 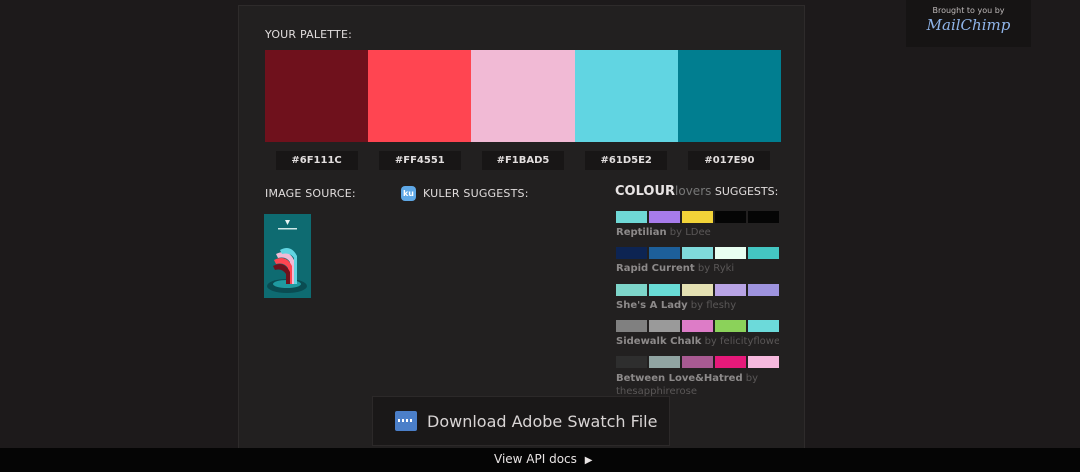 What do you see at coordinates (310, 193) in the screenshot?
I see `image-source-title: IMAGE SOURCE:` at bounding box center [310, 193].